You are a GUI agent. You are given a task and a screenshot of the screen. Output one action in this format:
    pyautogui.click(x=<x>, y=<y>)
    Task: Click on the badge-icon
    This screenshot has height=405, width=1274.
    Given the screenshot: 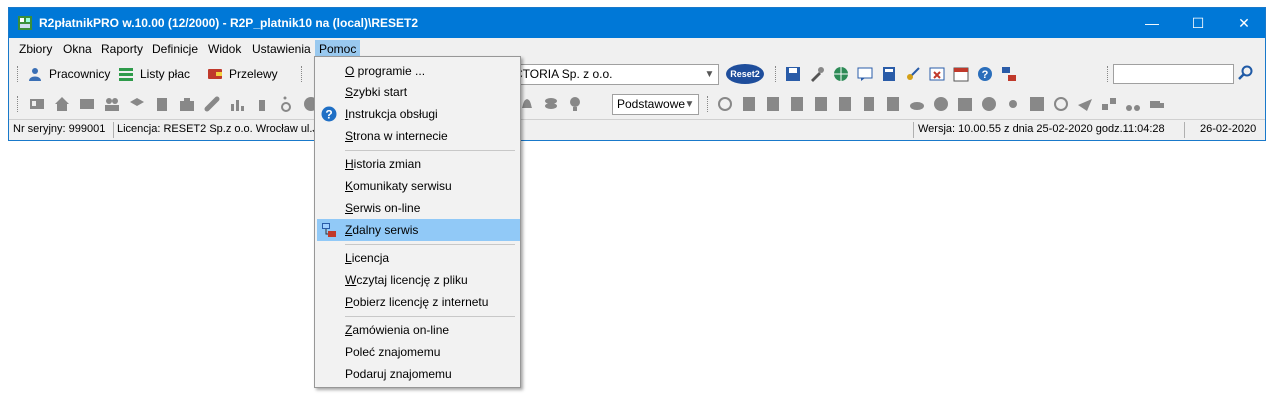 What is the action you would take?
    pyautogui.click(x=162, y=104)
    